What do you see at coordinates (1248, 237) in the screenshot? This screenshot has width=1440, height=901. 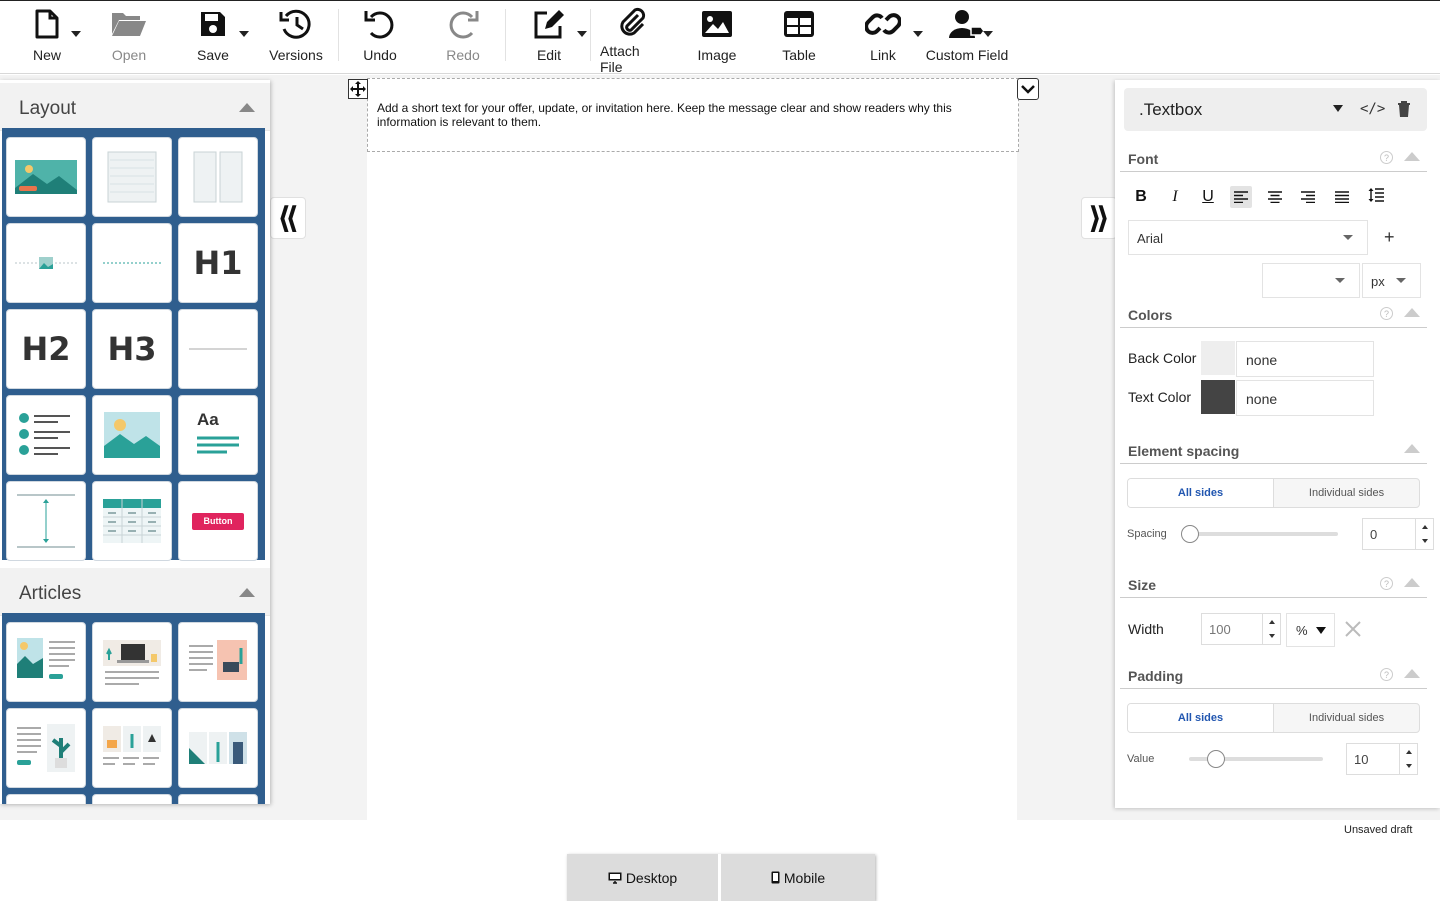 I see `font-family-select: Arial` at bounding box center [1248, 237].